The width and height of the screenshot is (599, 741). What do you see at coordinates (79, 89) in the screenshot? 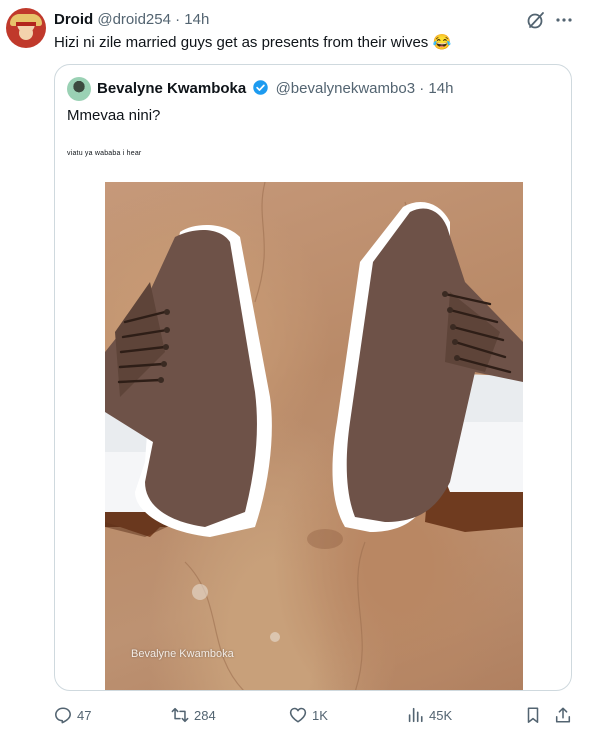
I see `quoted-author-avatar` at bounding box center [79, 89].